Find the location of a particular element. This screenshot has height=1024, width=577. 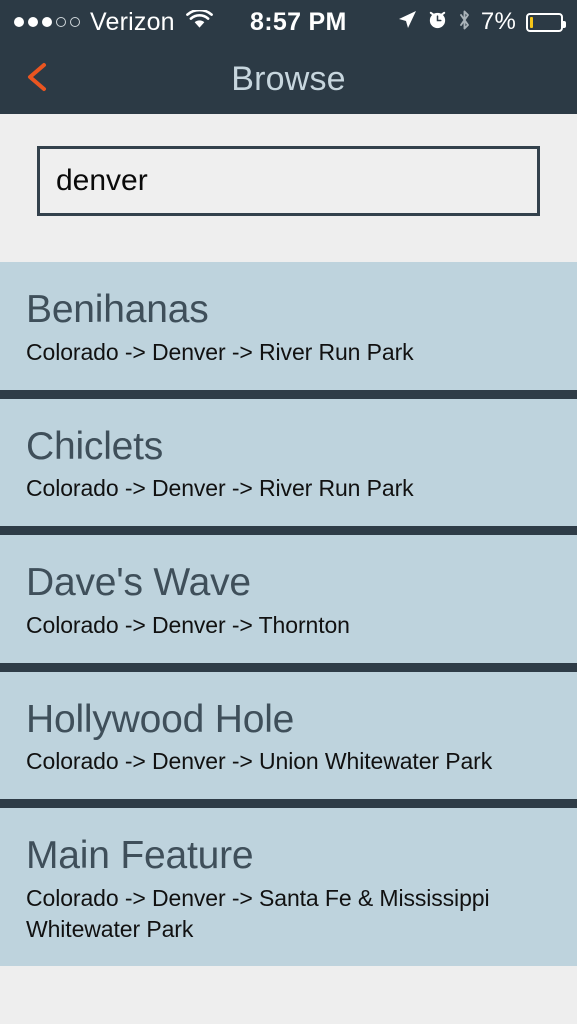

status-bar: Verizon 8:57 PM 7% is located at coordinates (288, 22).